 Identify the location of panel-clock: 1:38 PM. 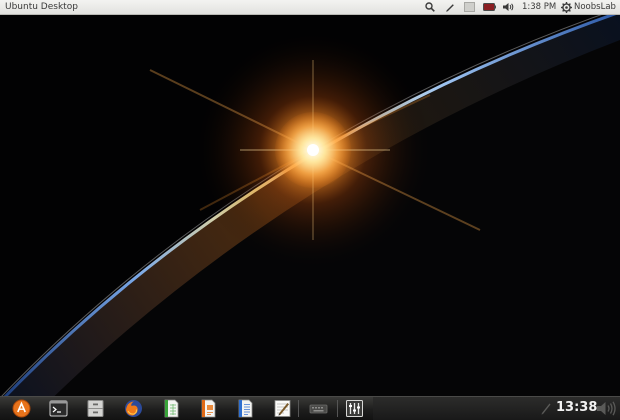
(539, 7).